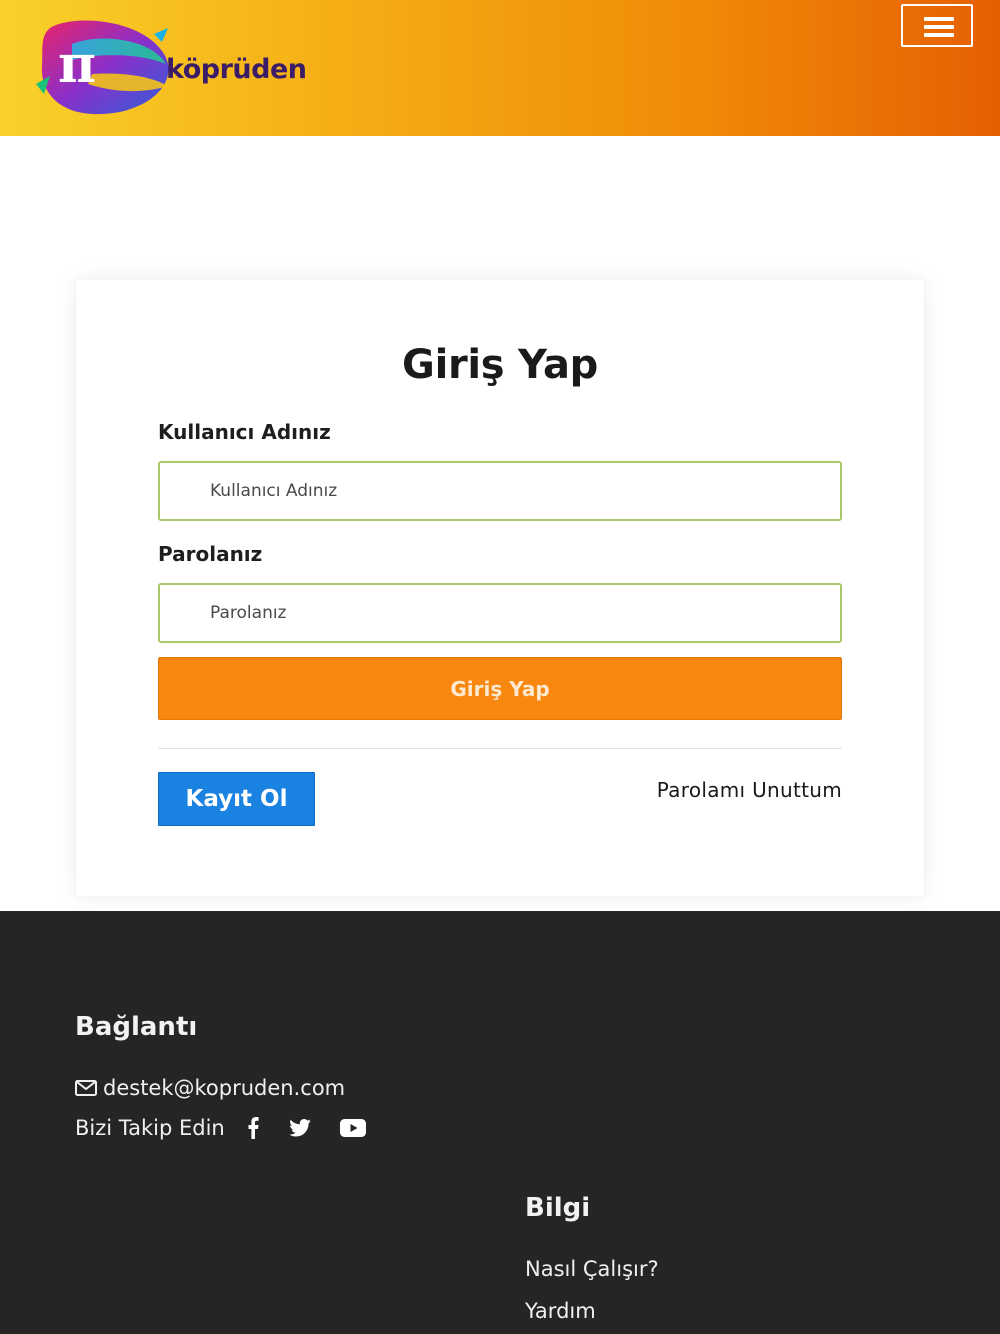  What do you see at coordinates (244, 432) in the screenshot?
I see `username-label: Kullanıcı Adınız` at bounding box center [244, 432].